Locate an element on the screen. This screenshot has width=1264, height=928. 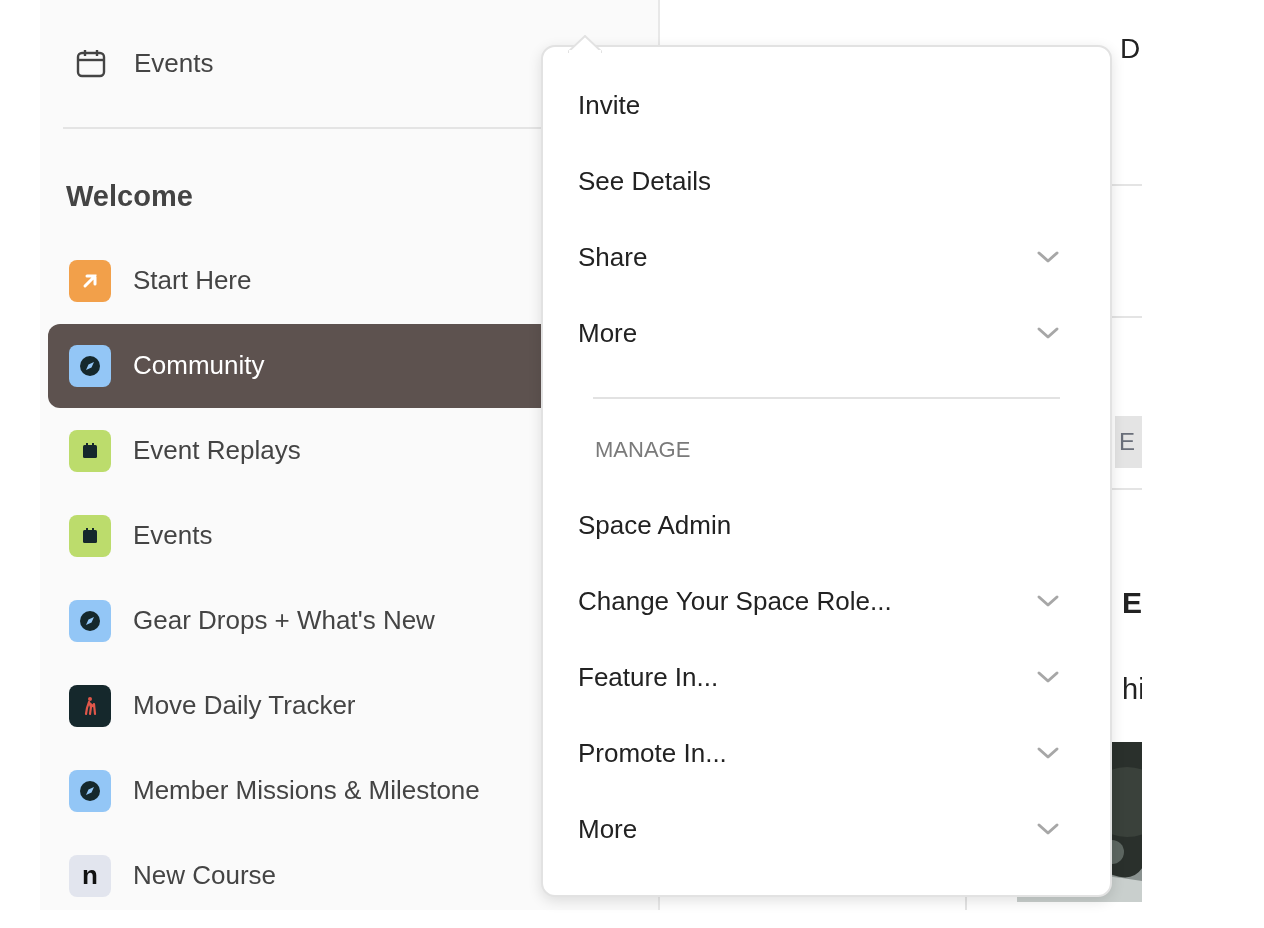
calendar-icon is located at coordinates (91, 63).